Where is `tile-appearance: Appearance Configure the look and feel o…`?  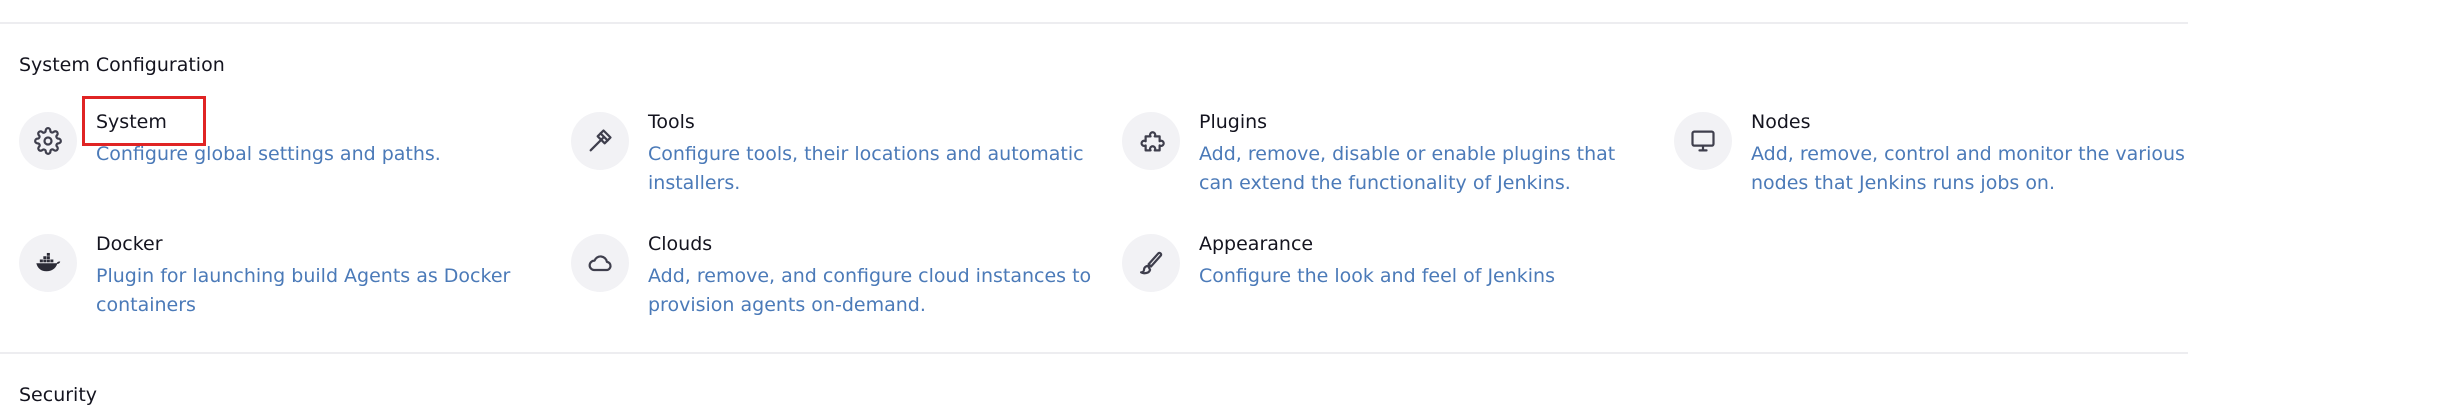
tile-appearance: Appearance Configure the look and feel o… is located at coordinates (1382, 287).